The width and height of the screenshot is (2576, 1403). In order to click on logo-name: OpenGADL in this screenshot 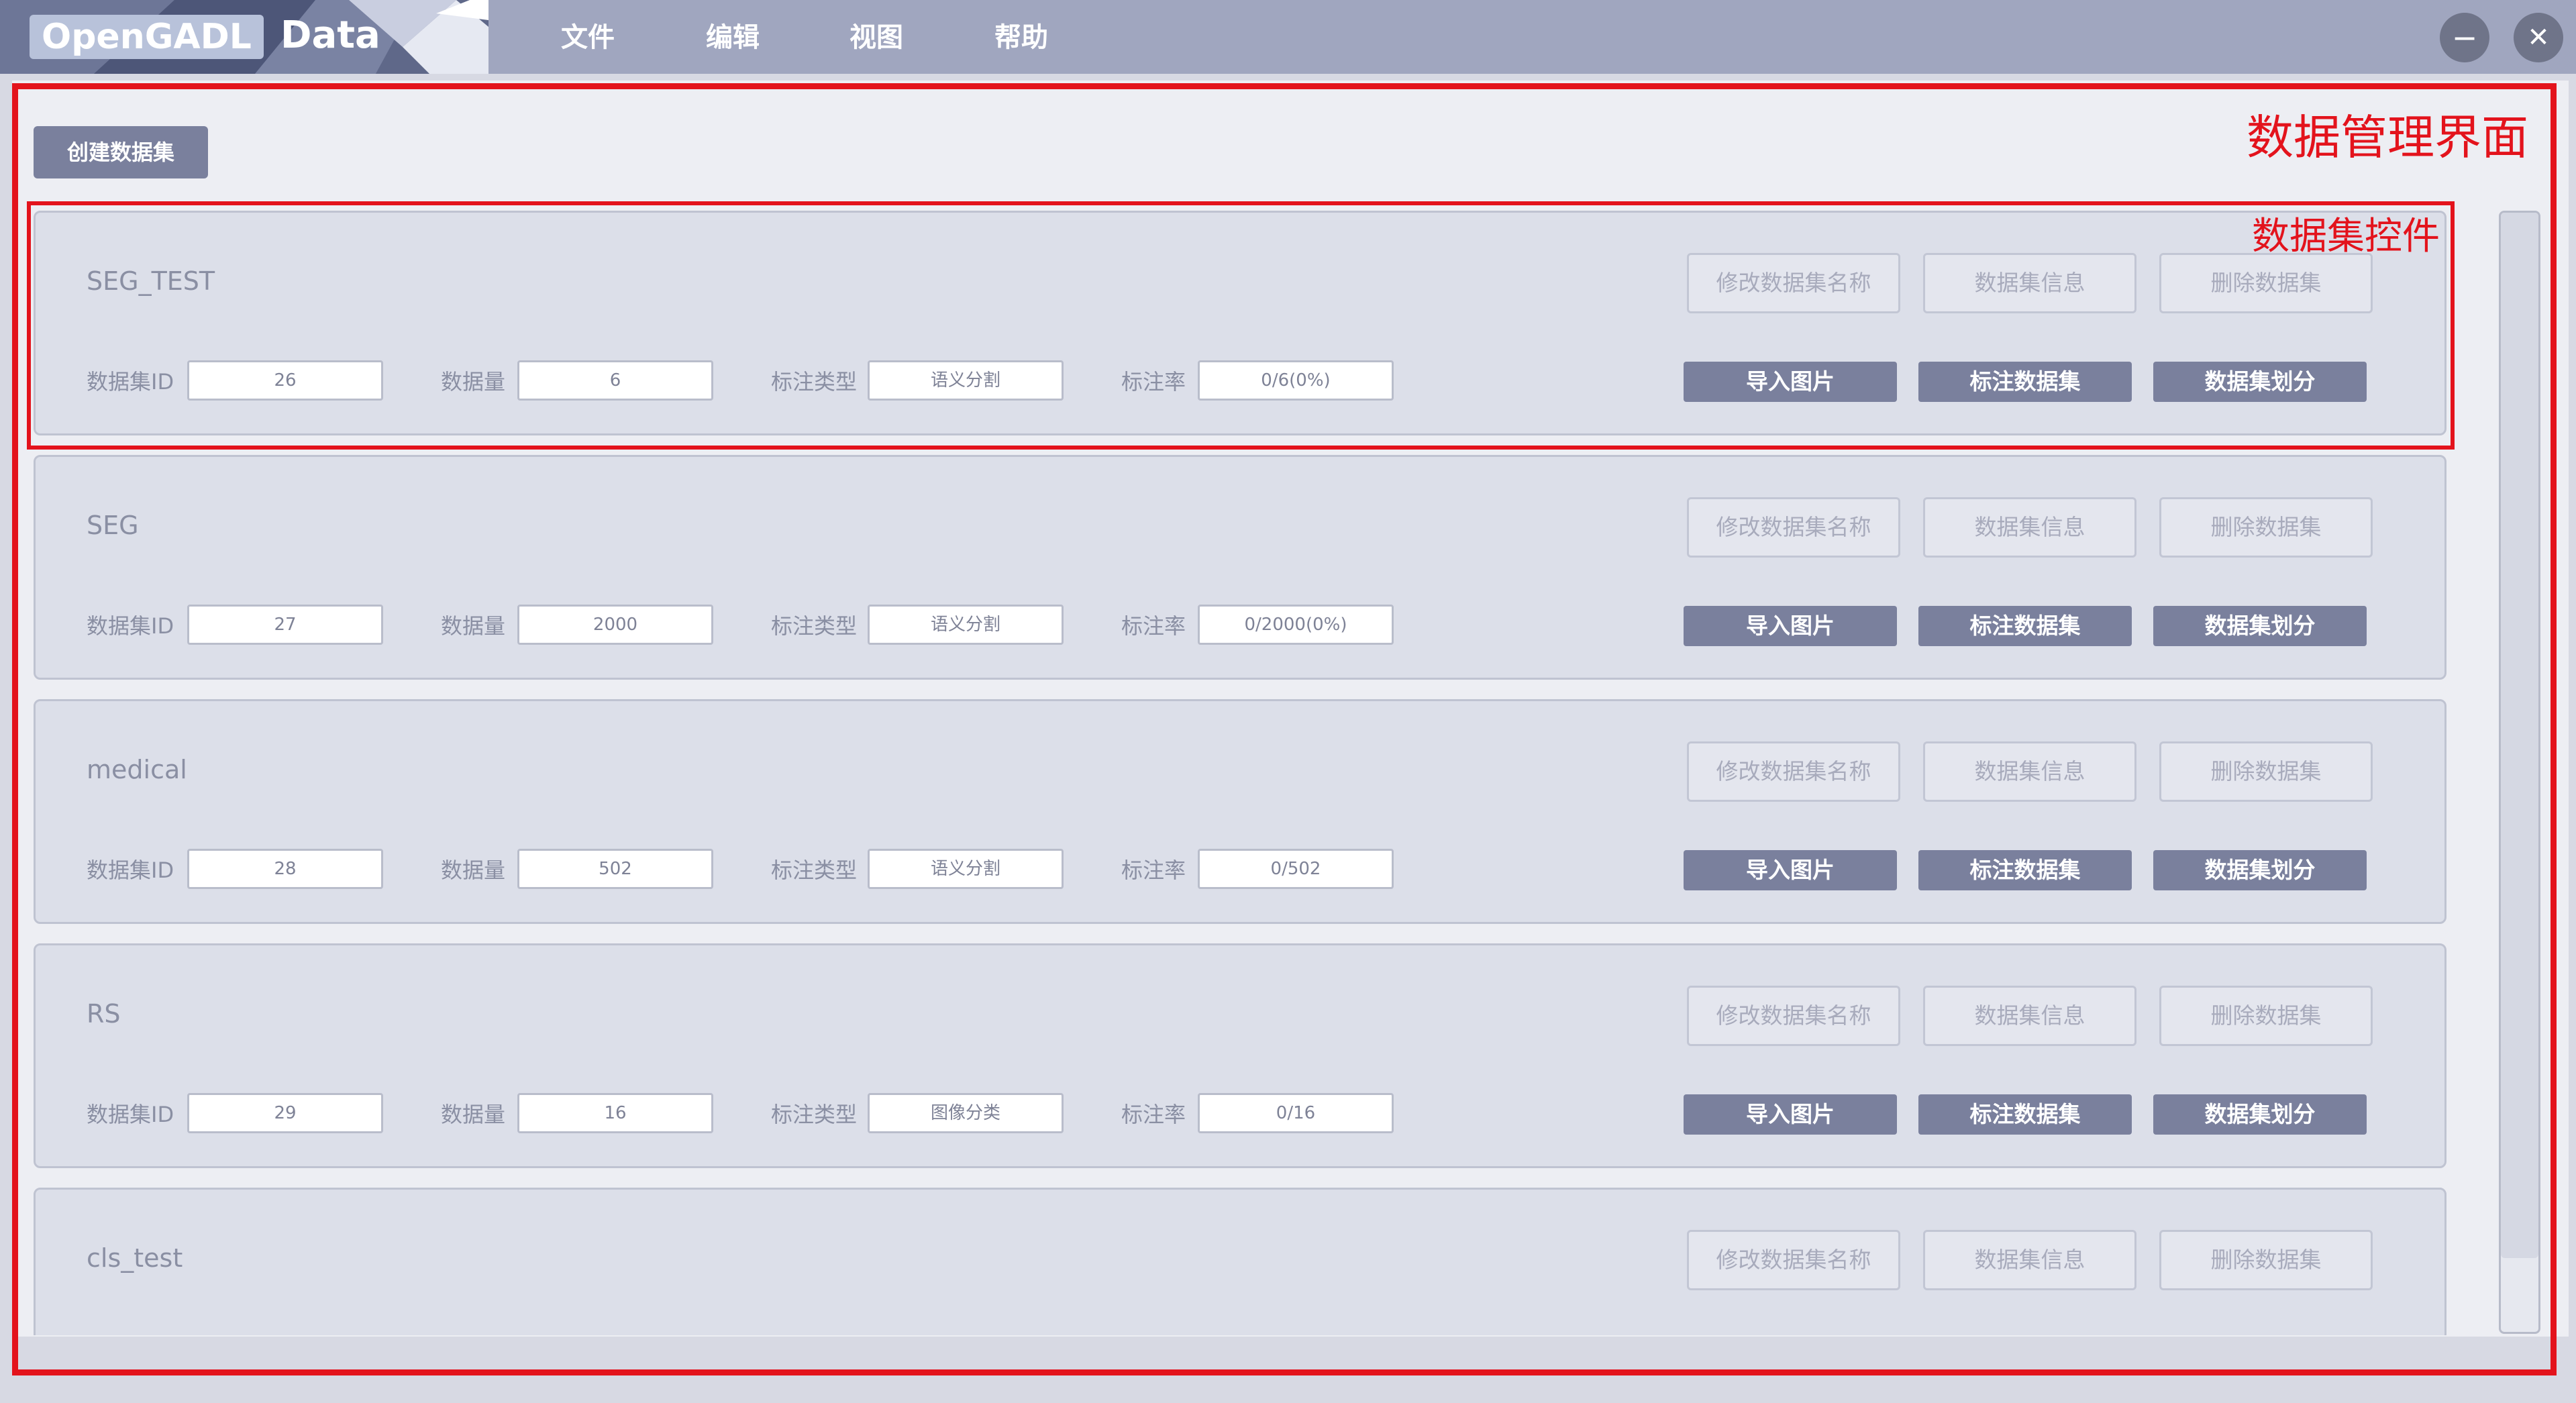, I will do `click(147, 37)`.